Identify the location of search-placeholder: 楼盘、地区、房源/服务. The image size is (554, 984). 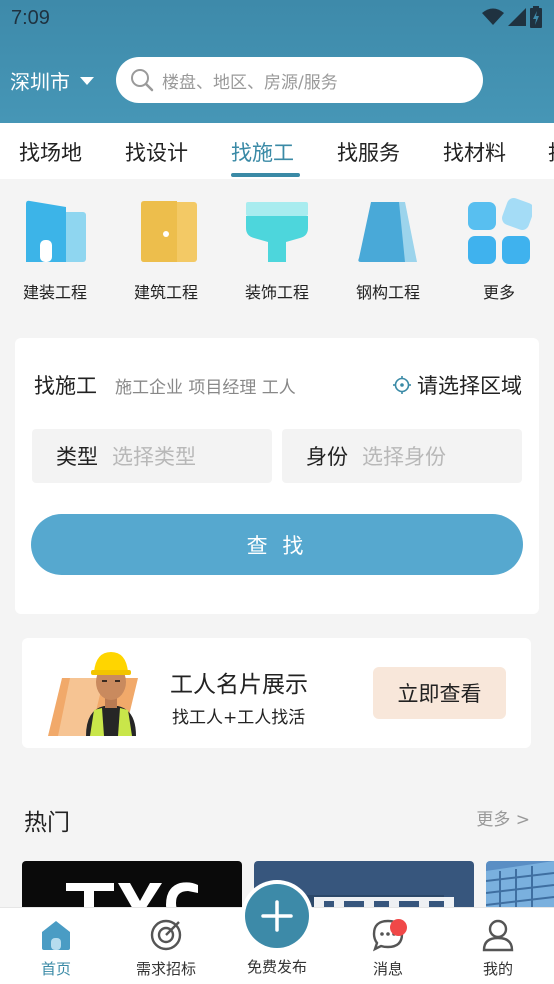
(250, 82).